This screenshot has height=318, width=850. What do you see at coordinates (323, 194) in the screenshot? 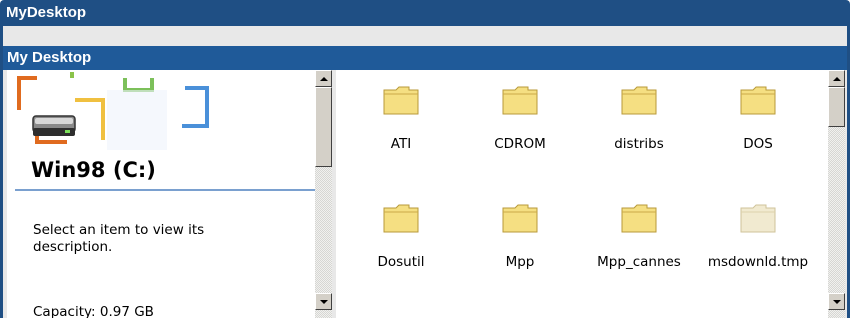
I see `details-scrollbar` at bounding box center [323, 194].